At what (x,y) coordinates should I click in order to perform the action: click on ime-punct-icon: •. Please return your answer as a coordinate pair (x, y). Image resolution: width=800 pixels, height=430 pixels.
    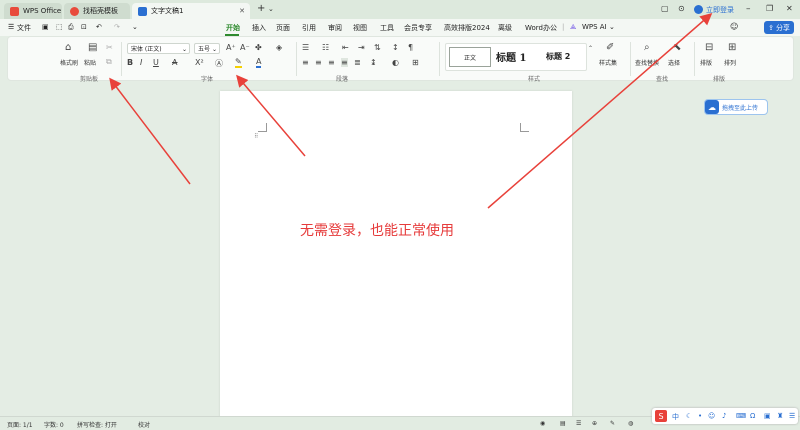
    Looking at the image, I should click on (700, 416).